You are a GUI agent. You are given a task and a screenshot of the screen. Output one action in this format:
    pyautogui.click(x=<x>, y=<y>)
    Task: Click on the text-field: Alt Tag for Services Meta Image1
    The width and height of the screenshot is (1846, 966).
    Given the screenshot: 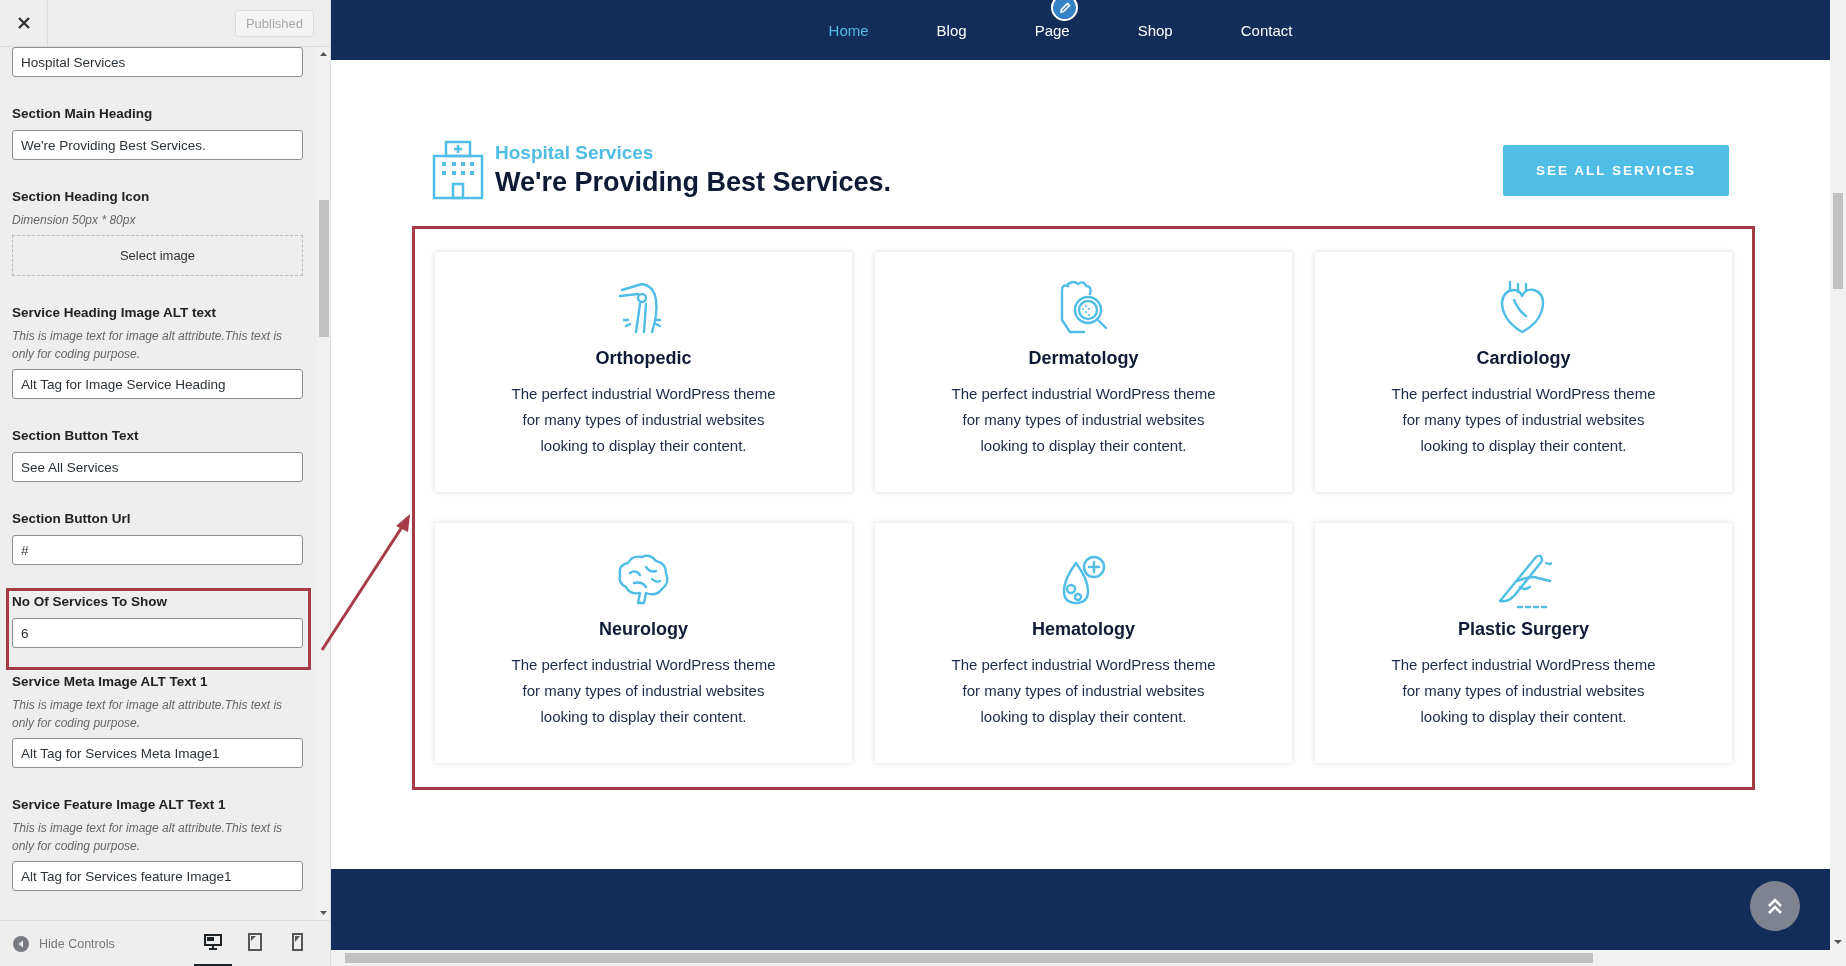 What is the action you would take?
    pyautogui.click(x=157, y=753)
    